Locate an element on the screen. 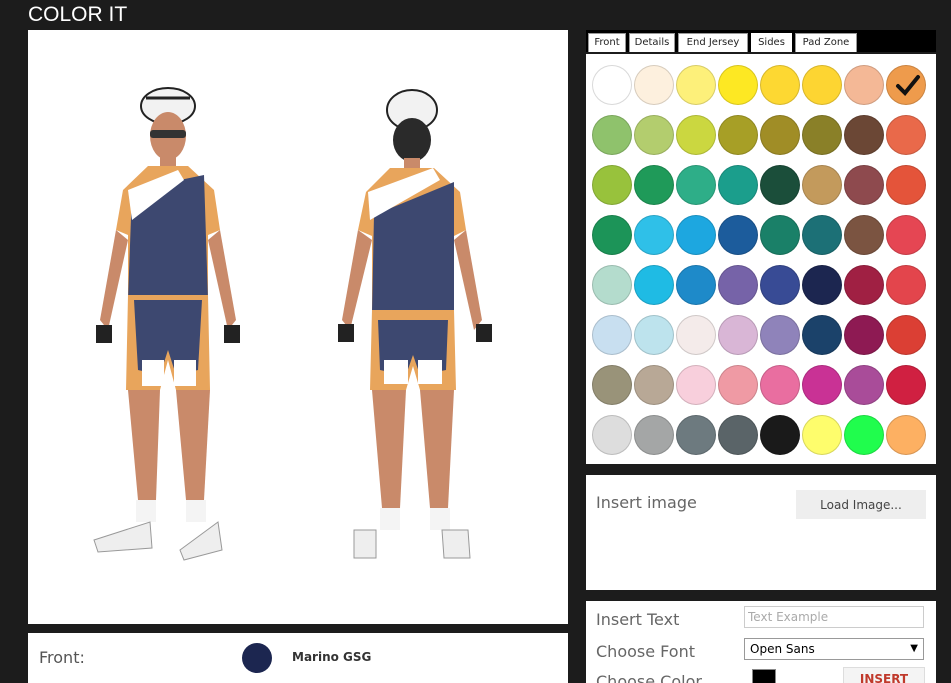 The width and height of the screenshot is (951, 683). selected-color-name: Marino GSG is located at coordinates (332, 657).